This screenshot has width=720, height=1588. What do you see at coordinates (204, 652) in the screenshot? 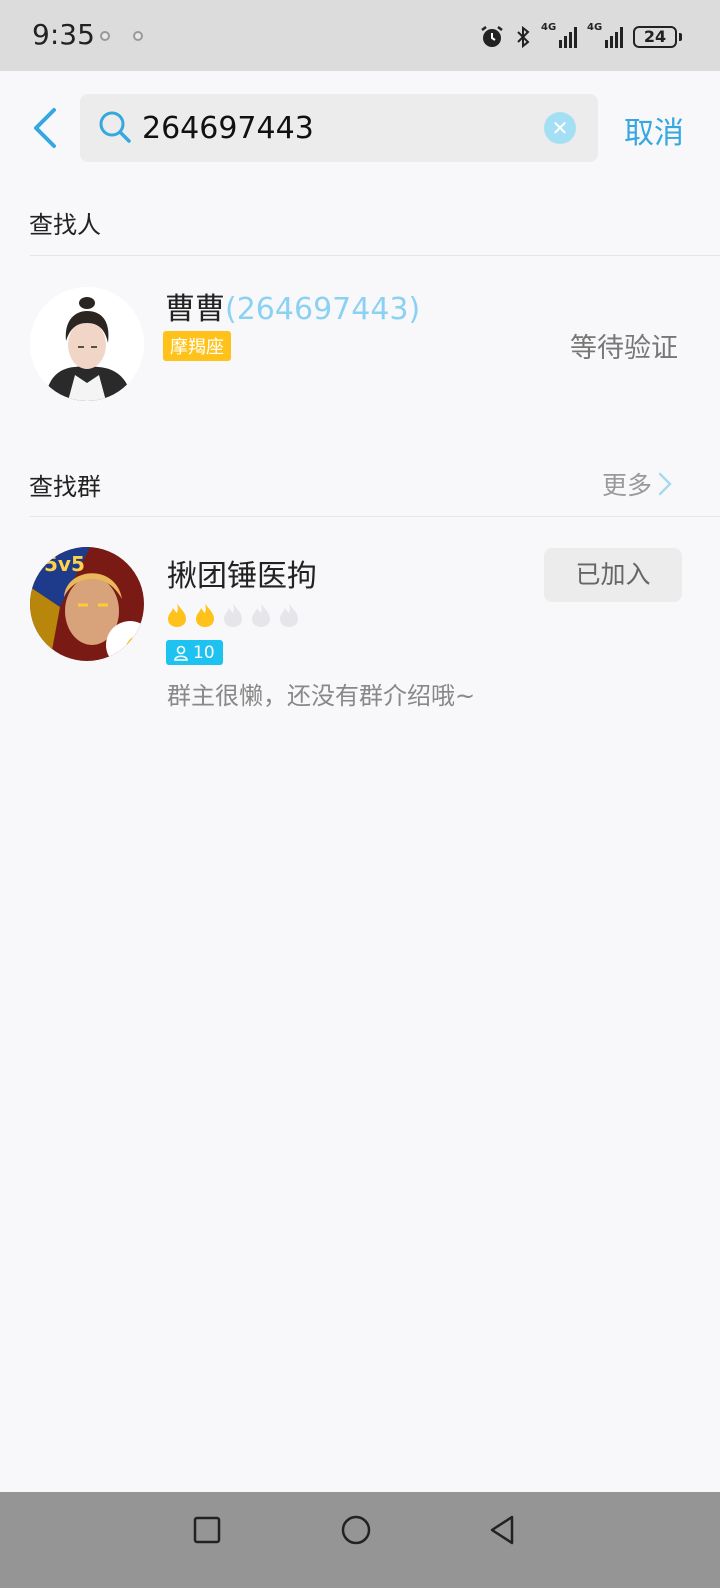
I see `member-count: 10` at bounding box center [204, 652].